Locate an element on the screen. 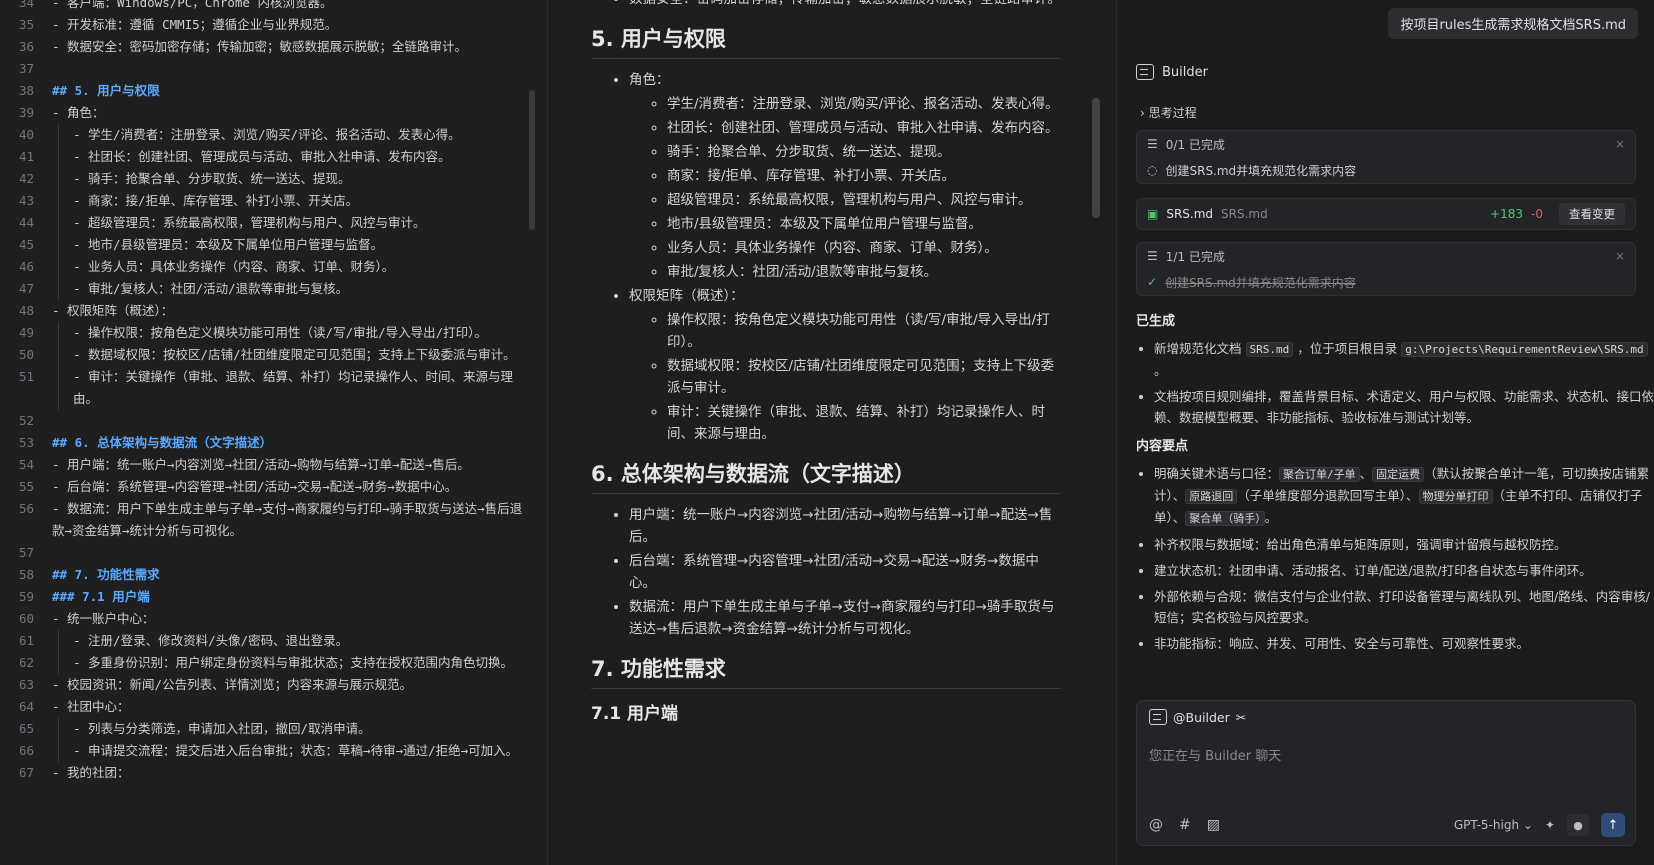  list-item: 非功能指标：响应、并发、可用性、安全与可靠性、可观察性要求。 is located at coordinates (1404, 643).